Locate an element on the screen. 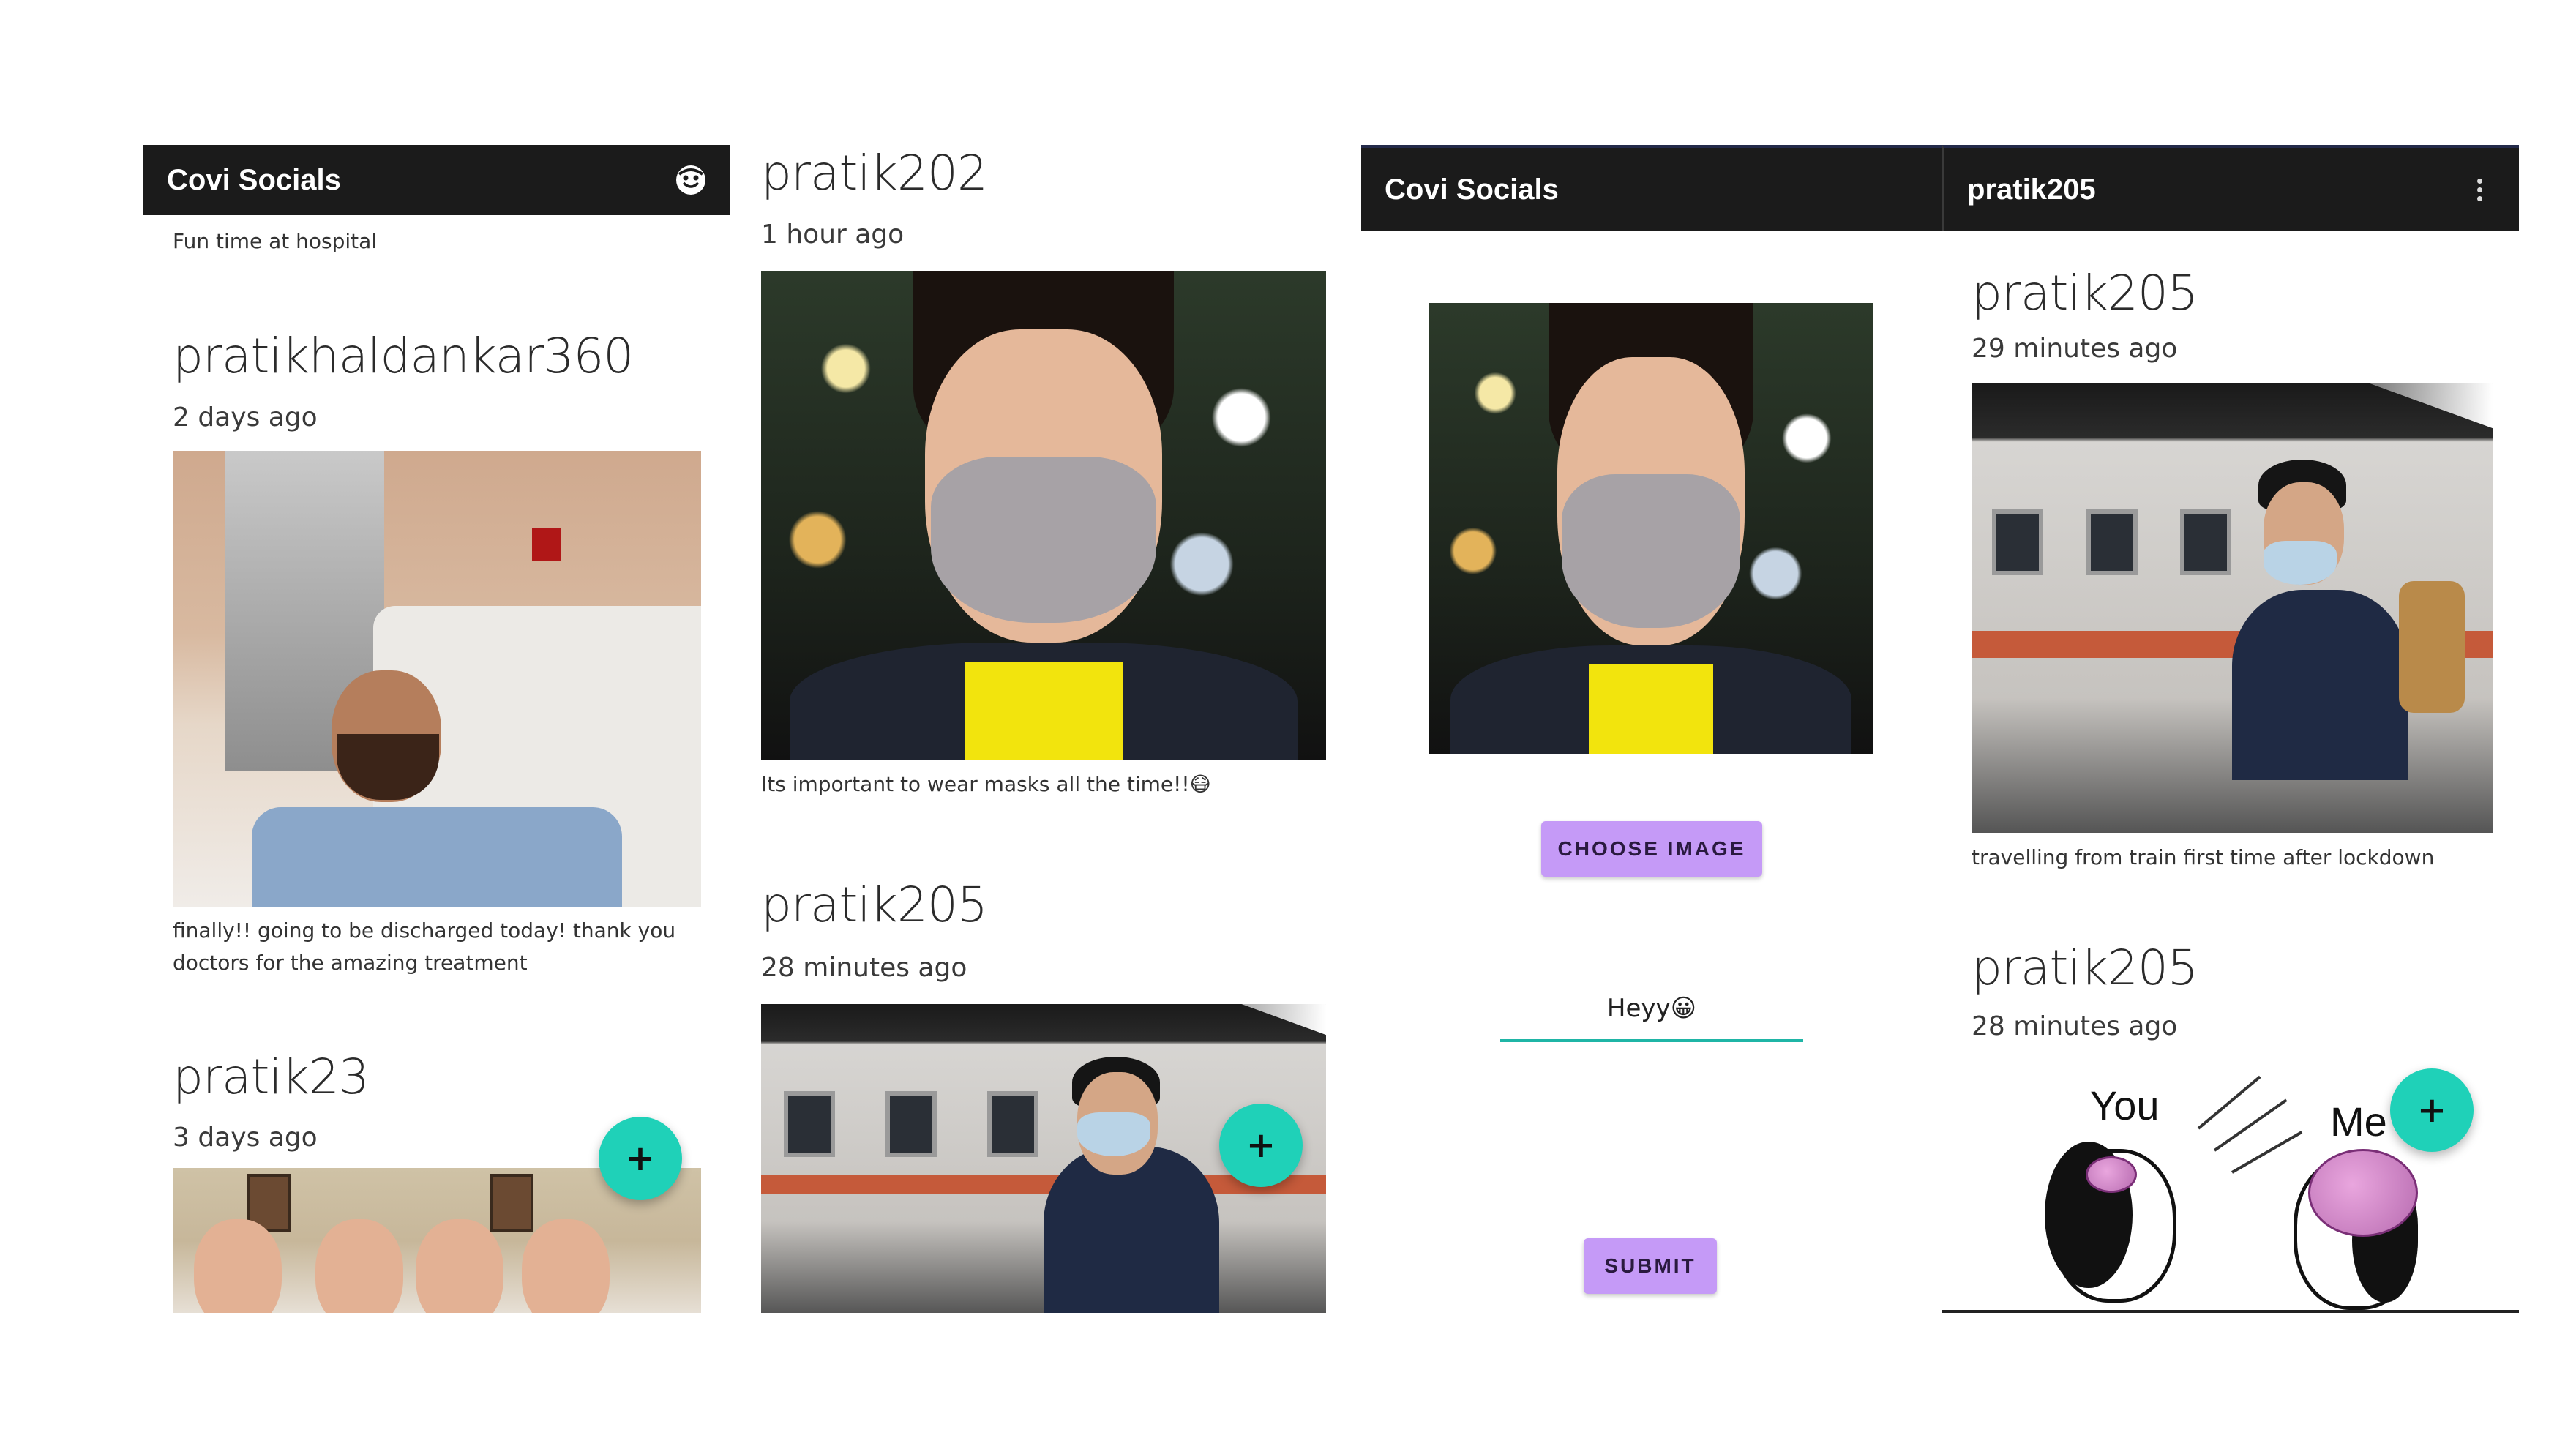 The width and height of the screenshot is (2576, 1449). caption-input-value: Heyy😀 is located at coordinates (1651, 1008).